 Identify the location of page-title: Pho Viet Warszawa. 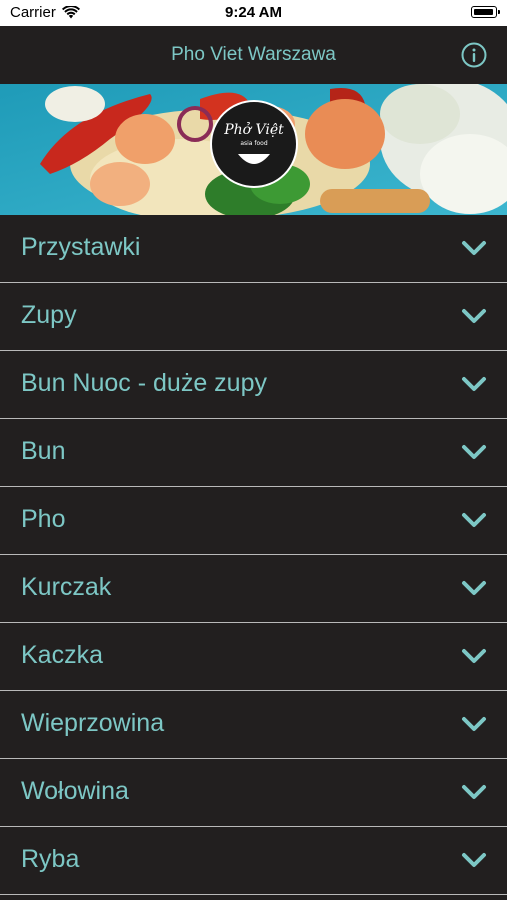
(253, 54).